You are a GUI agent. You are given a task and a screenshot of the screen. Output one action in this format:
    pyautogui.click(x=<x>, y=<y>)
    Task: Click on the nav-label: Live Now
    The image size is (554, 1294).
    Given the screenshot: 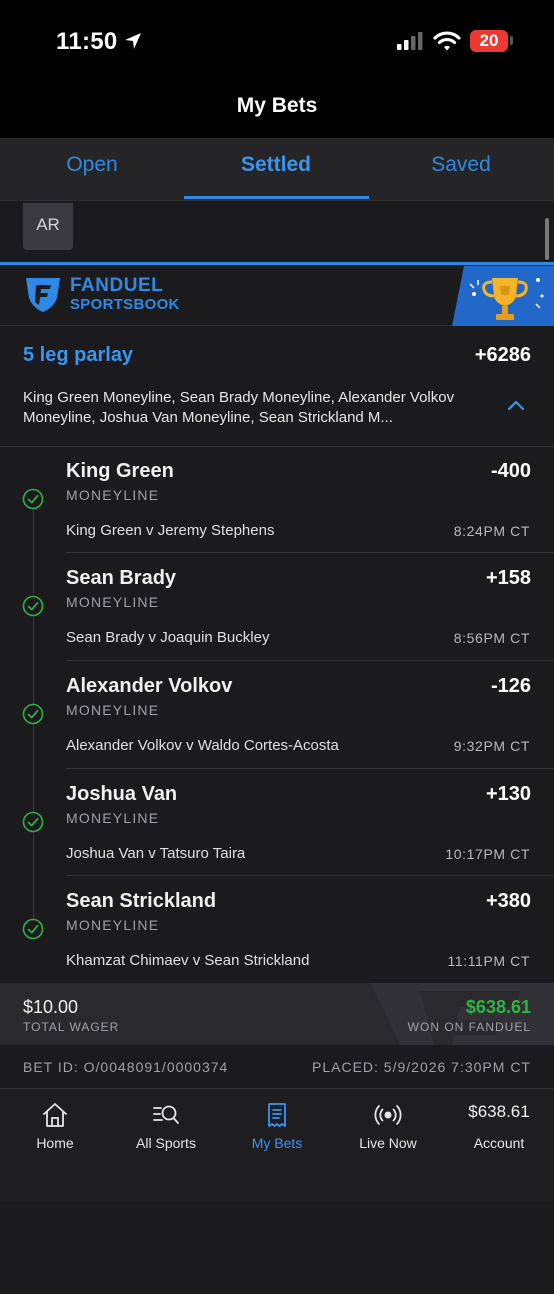 What is the action you would take?
    pyautogui.click(x=388, y=1143)
    